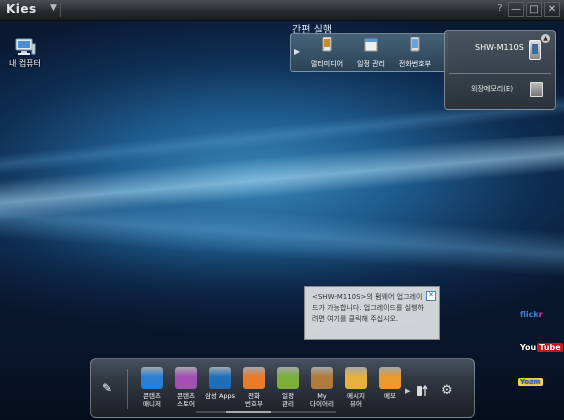  Describe the element at coordinates (152, 400) in the screenshot. I see `dock-item-label: 콘텐츠 매니저` at that location.